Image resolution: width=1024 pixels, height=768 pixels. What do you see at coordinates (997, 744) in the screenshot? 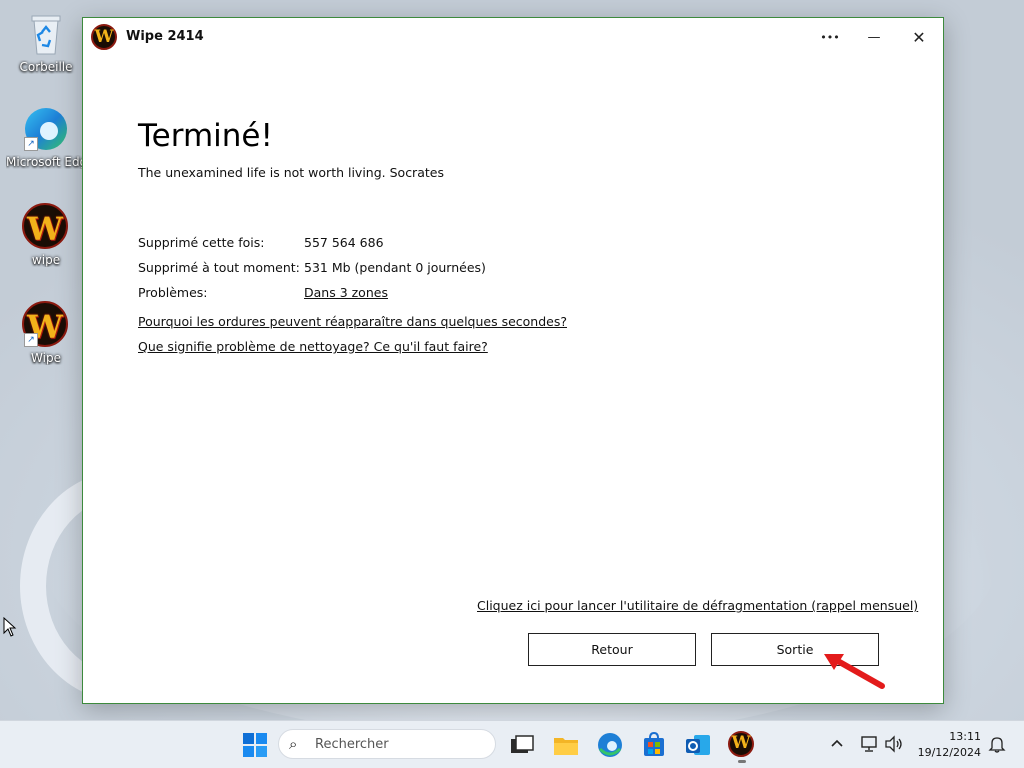
I see `notifications-bell-icon` at bounding box center [997, 744].